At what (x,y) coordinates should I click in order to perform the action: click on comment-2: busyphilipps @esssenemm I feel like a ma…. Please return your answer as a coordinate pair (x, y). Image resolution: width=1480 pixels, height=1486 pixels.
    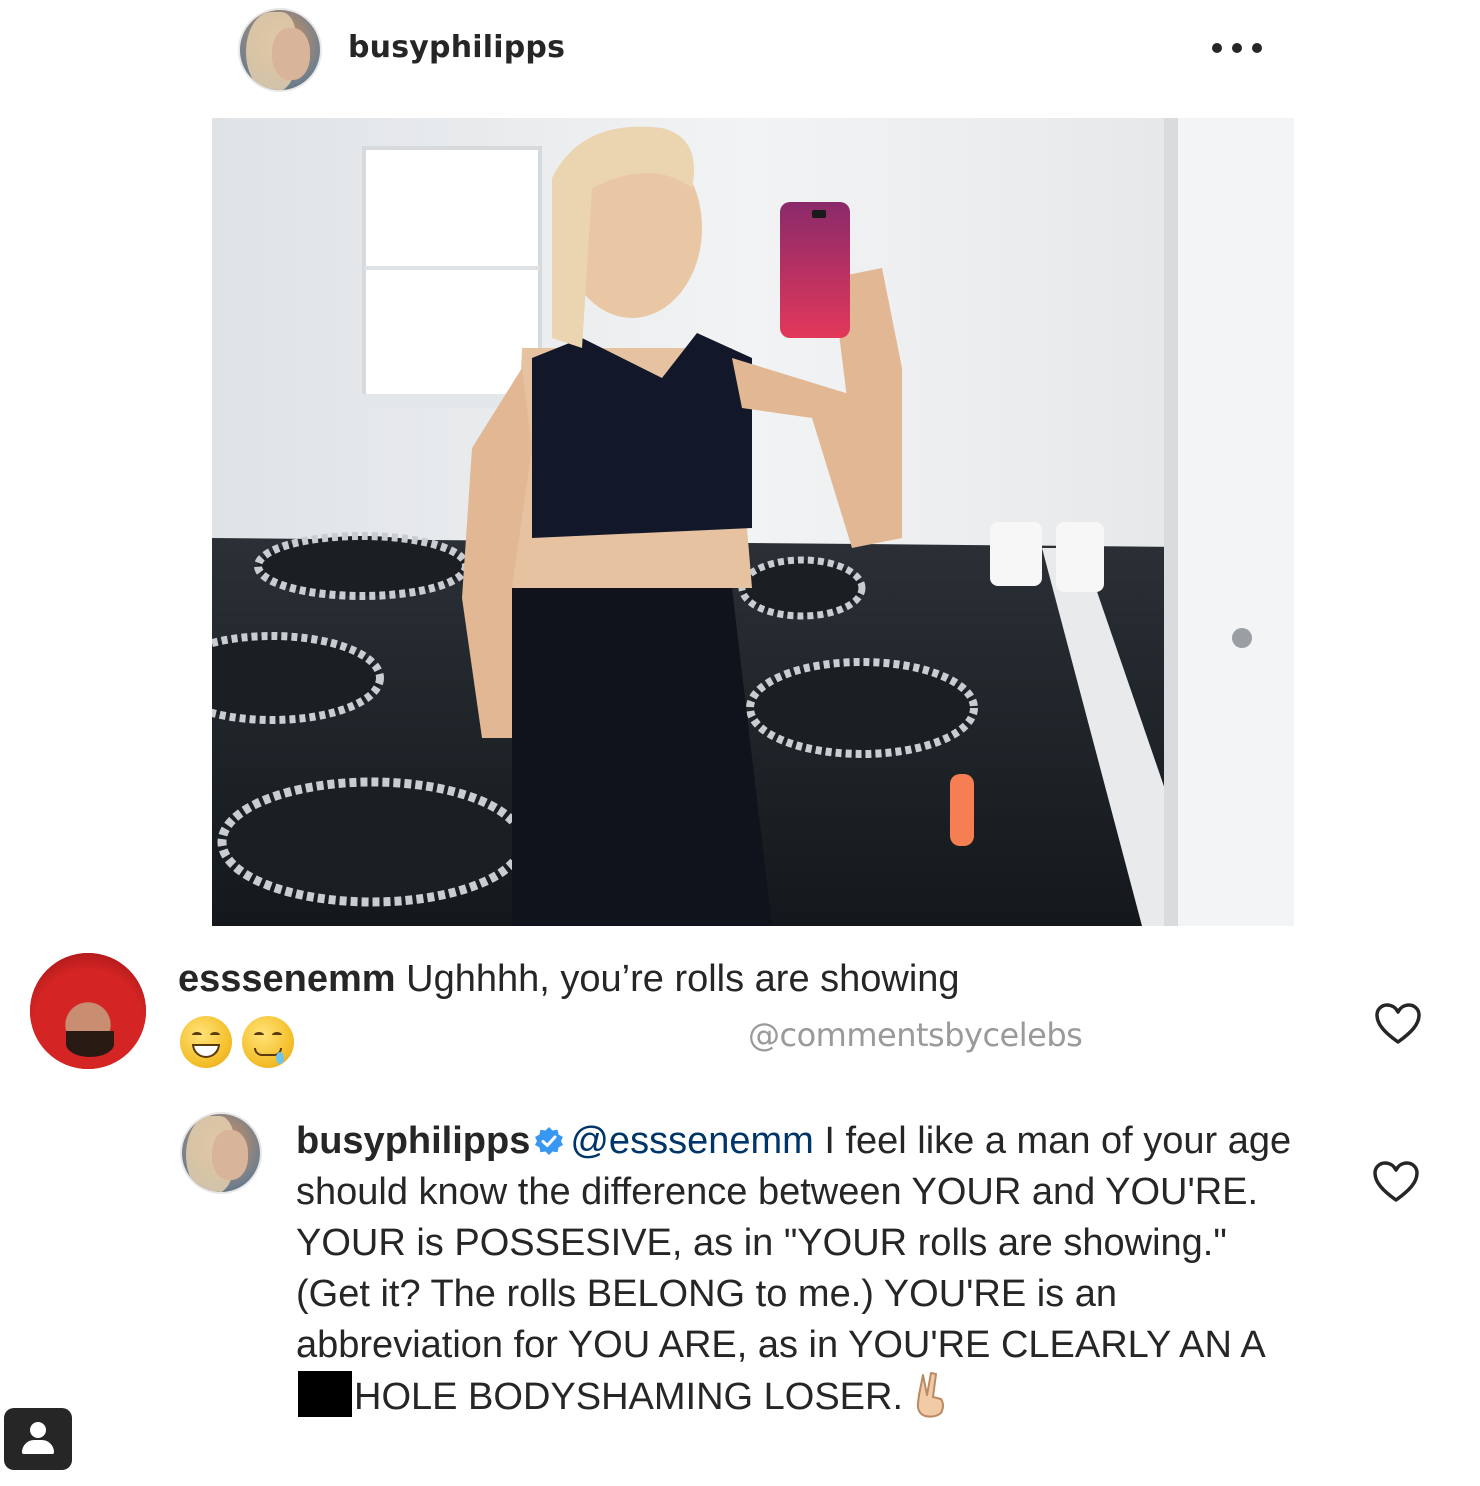
    Looking at the image, I should click on (801, 1269).